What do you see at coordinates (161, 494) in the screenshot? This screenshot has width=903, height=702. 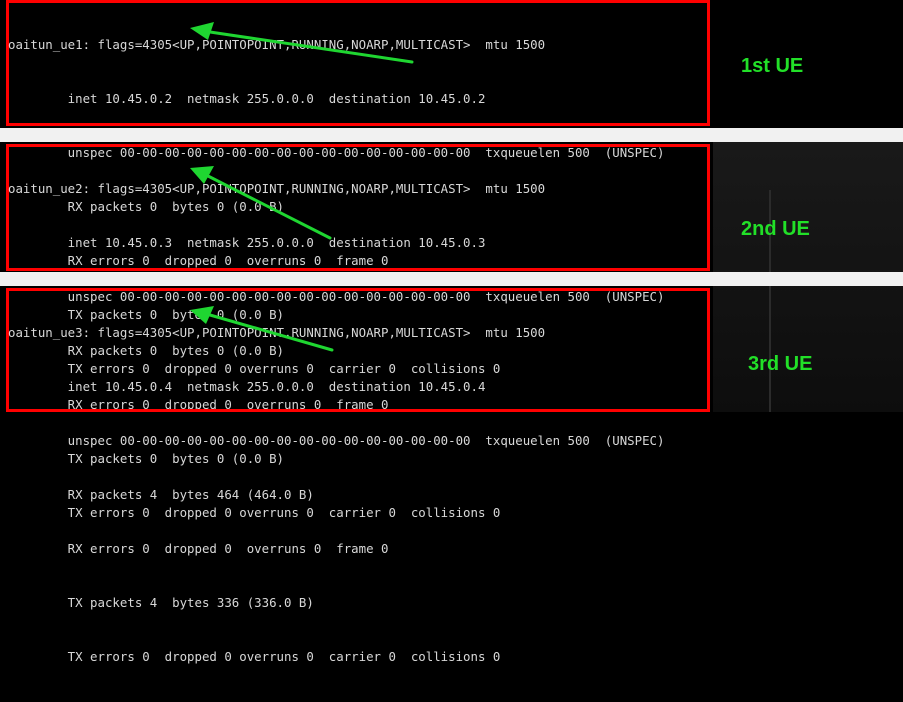 I see `terminal-line: RX packets 4 bytes 464 (464.0 B)` at bounding box center [161, 494].